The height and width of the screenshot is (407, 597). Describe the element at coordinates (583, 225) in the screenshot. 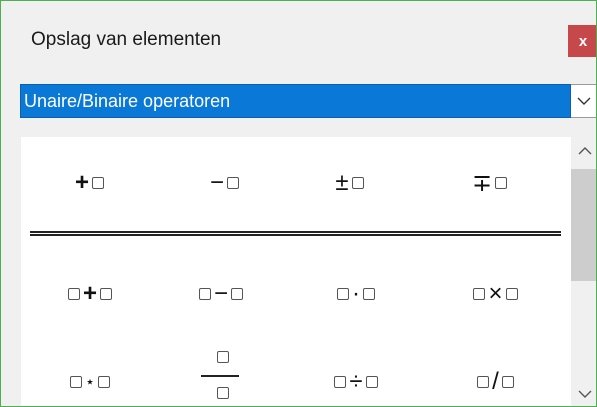

I see `scroll-thumb` at that location.